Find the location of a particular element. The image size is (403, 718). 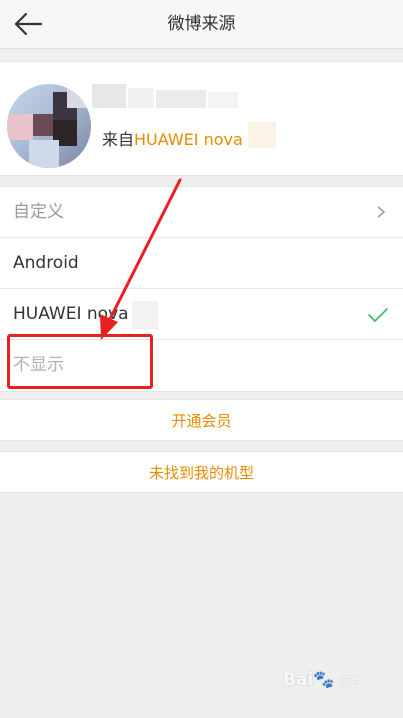

page-title: 微博来源 is located at coordinates (201, 24).